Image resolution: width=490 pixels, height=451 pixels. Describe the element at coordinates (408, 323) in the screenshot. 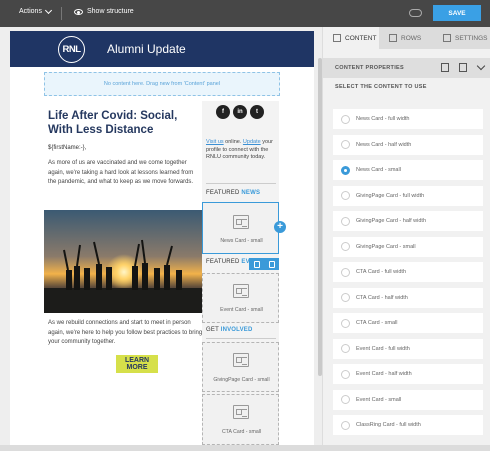

I see `content-option: CTA Card - small` at that location.